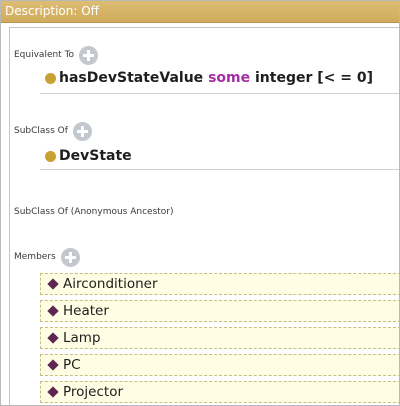  I want to click on anonymous-ancestor-label: SubClass Of (Anonymous Ancestor), so click(94, 212).